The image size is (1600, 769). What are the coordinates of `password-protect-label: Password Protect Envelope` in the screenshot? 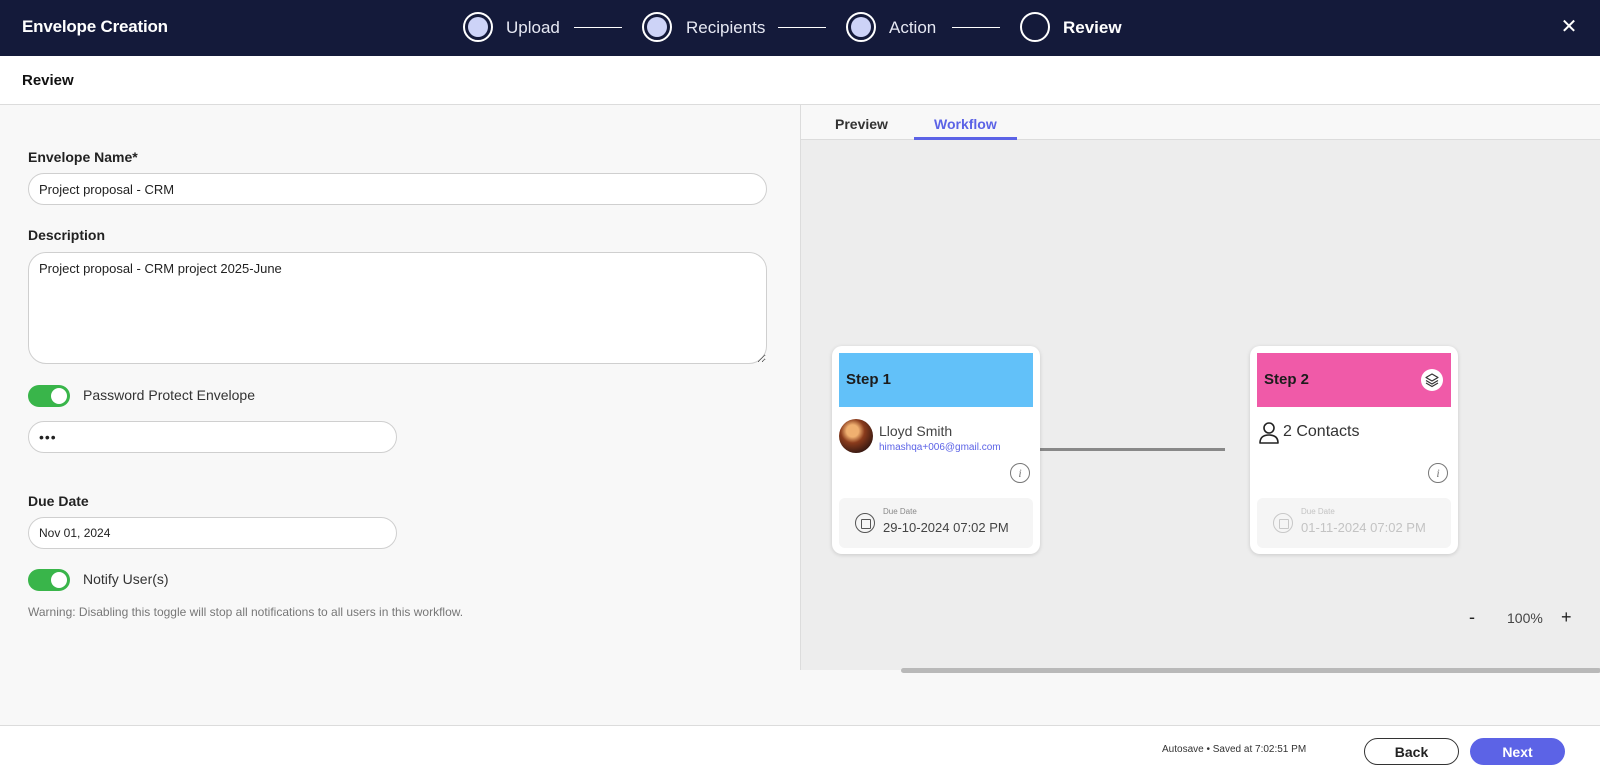 It's located at (169, 395).